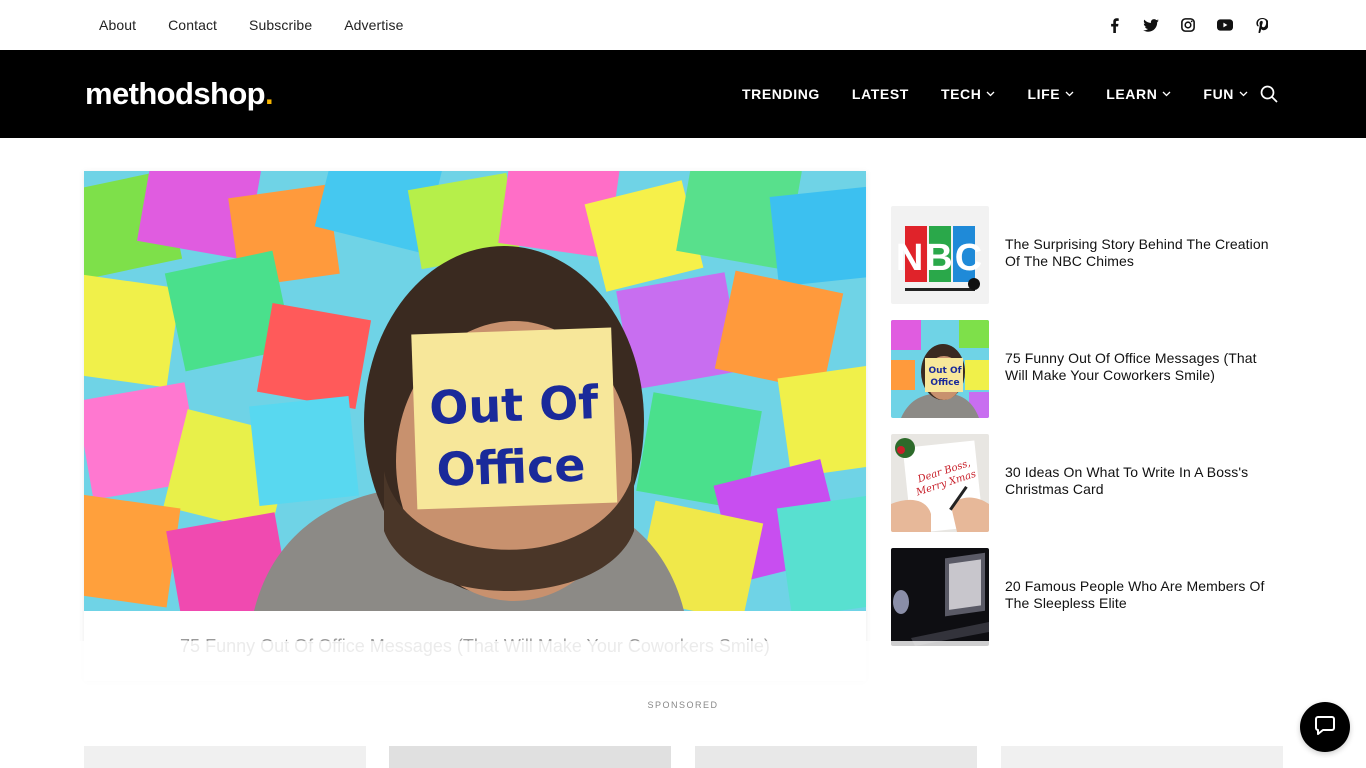 The height and width of the screenshot is (768, 1366). I want to click on youtube-icon, so click(1225, 25).